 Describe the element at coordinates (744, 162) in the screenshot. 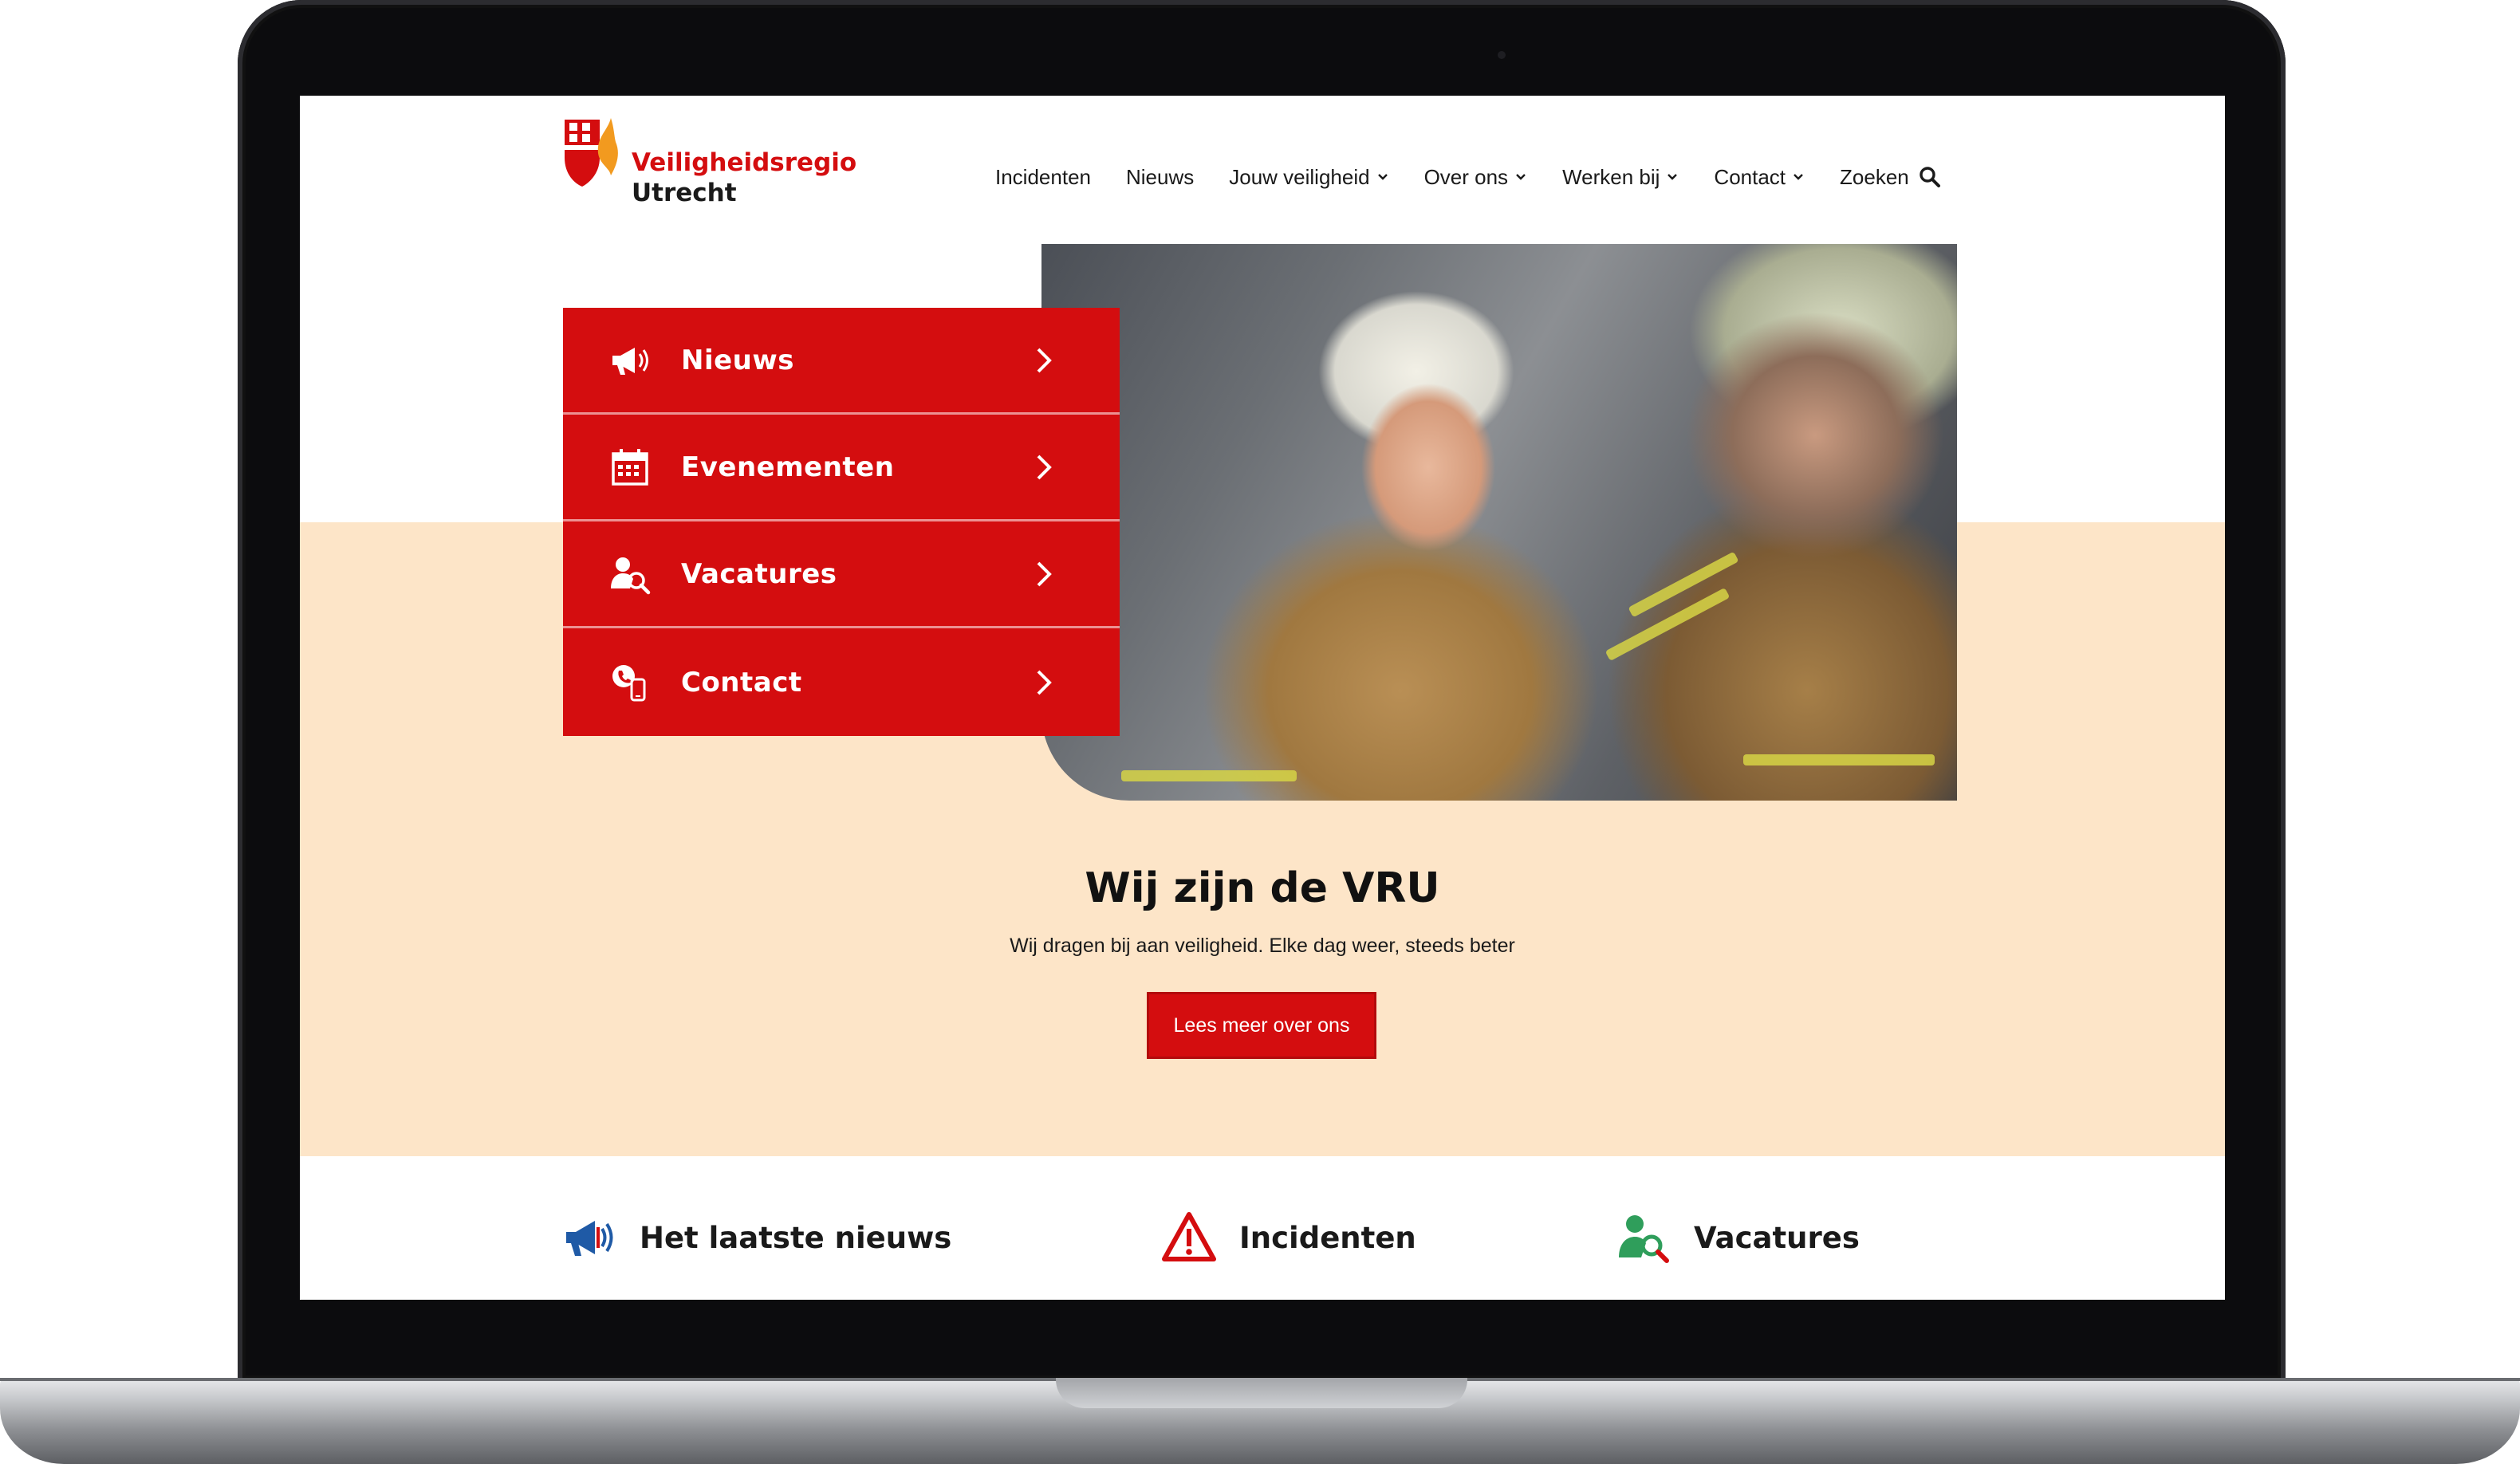

I see `logo-text-region: Veiligheidsregio` at that location.